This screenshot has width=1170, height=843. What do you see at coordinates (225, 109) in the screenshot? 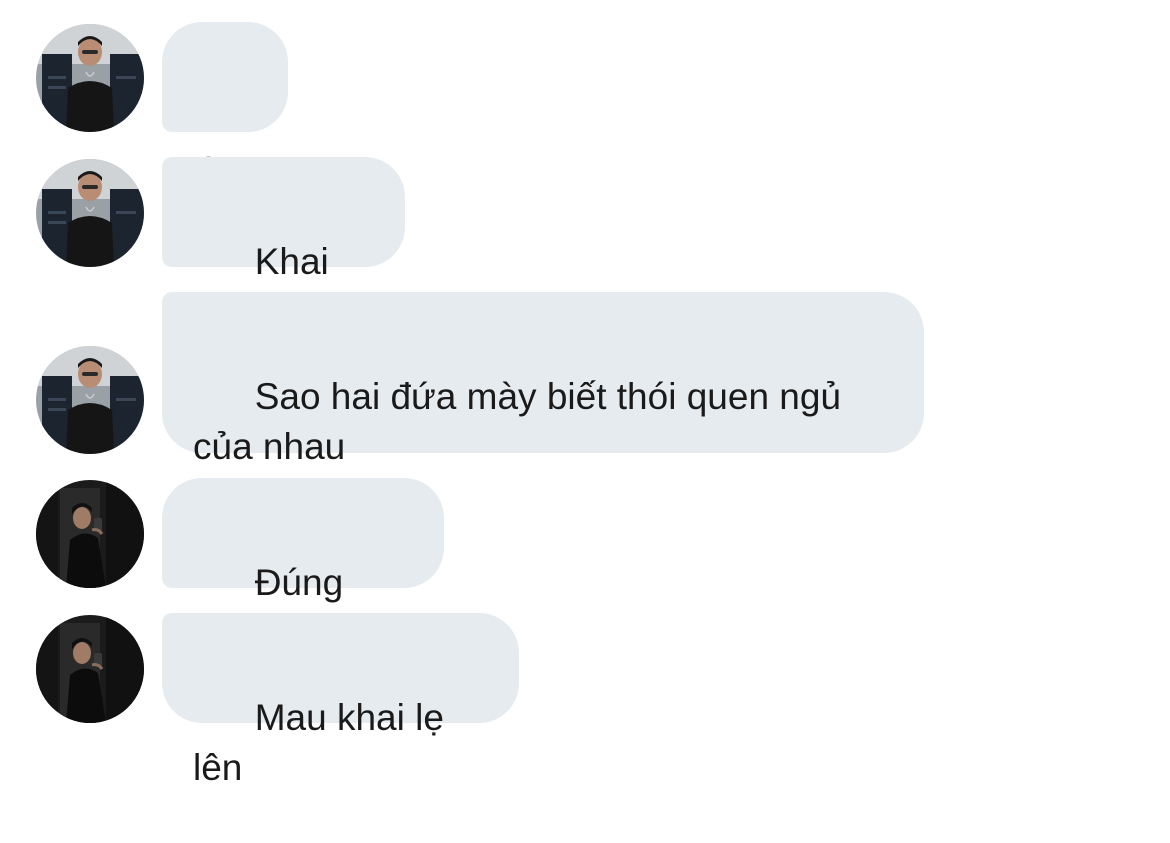
I see `message-bubble: Á à` at bounding box center [225, 109].